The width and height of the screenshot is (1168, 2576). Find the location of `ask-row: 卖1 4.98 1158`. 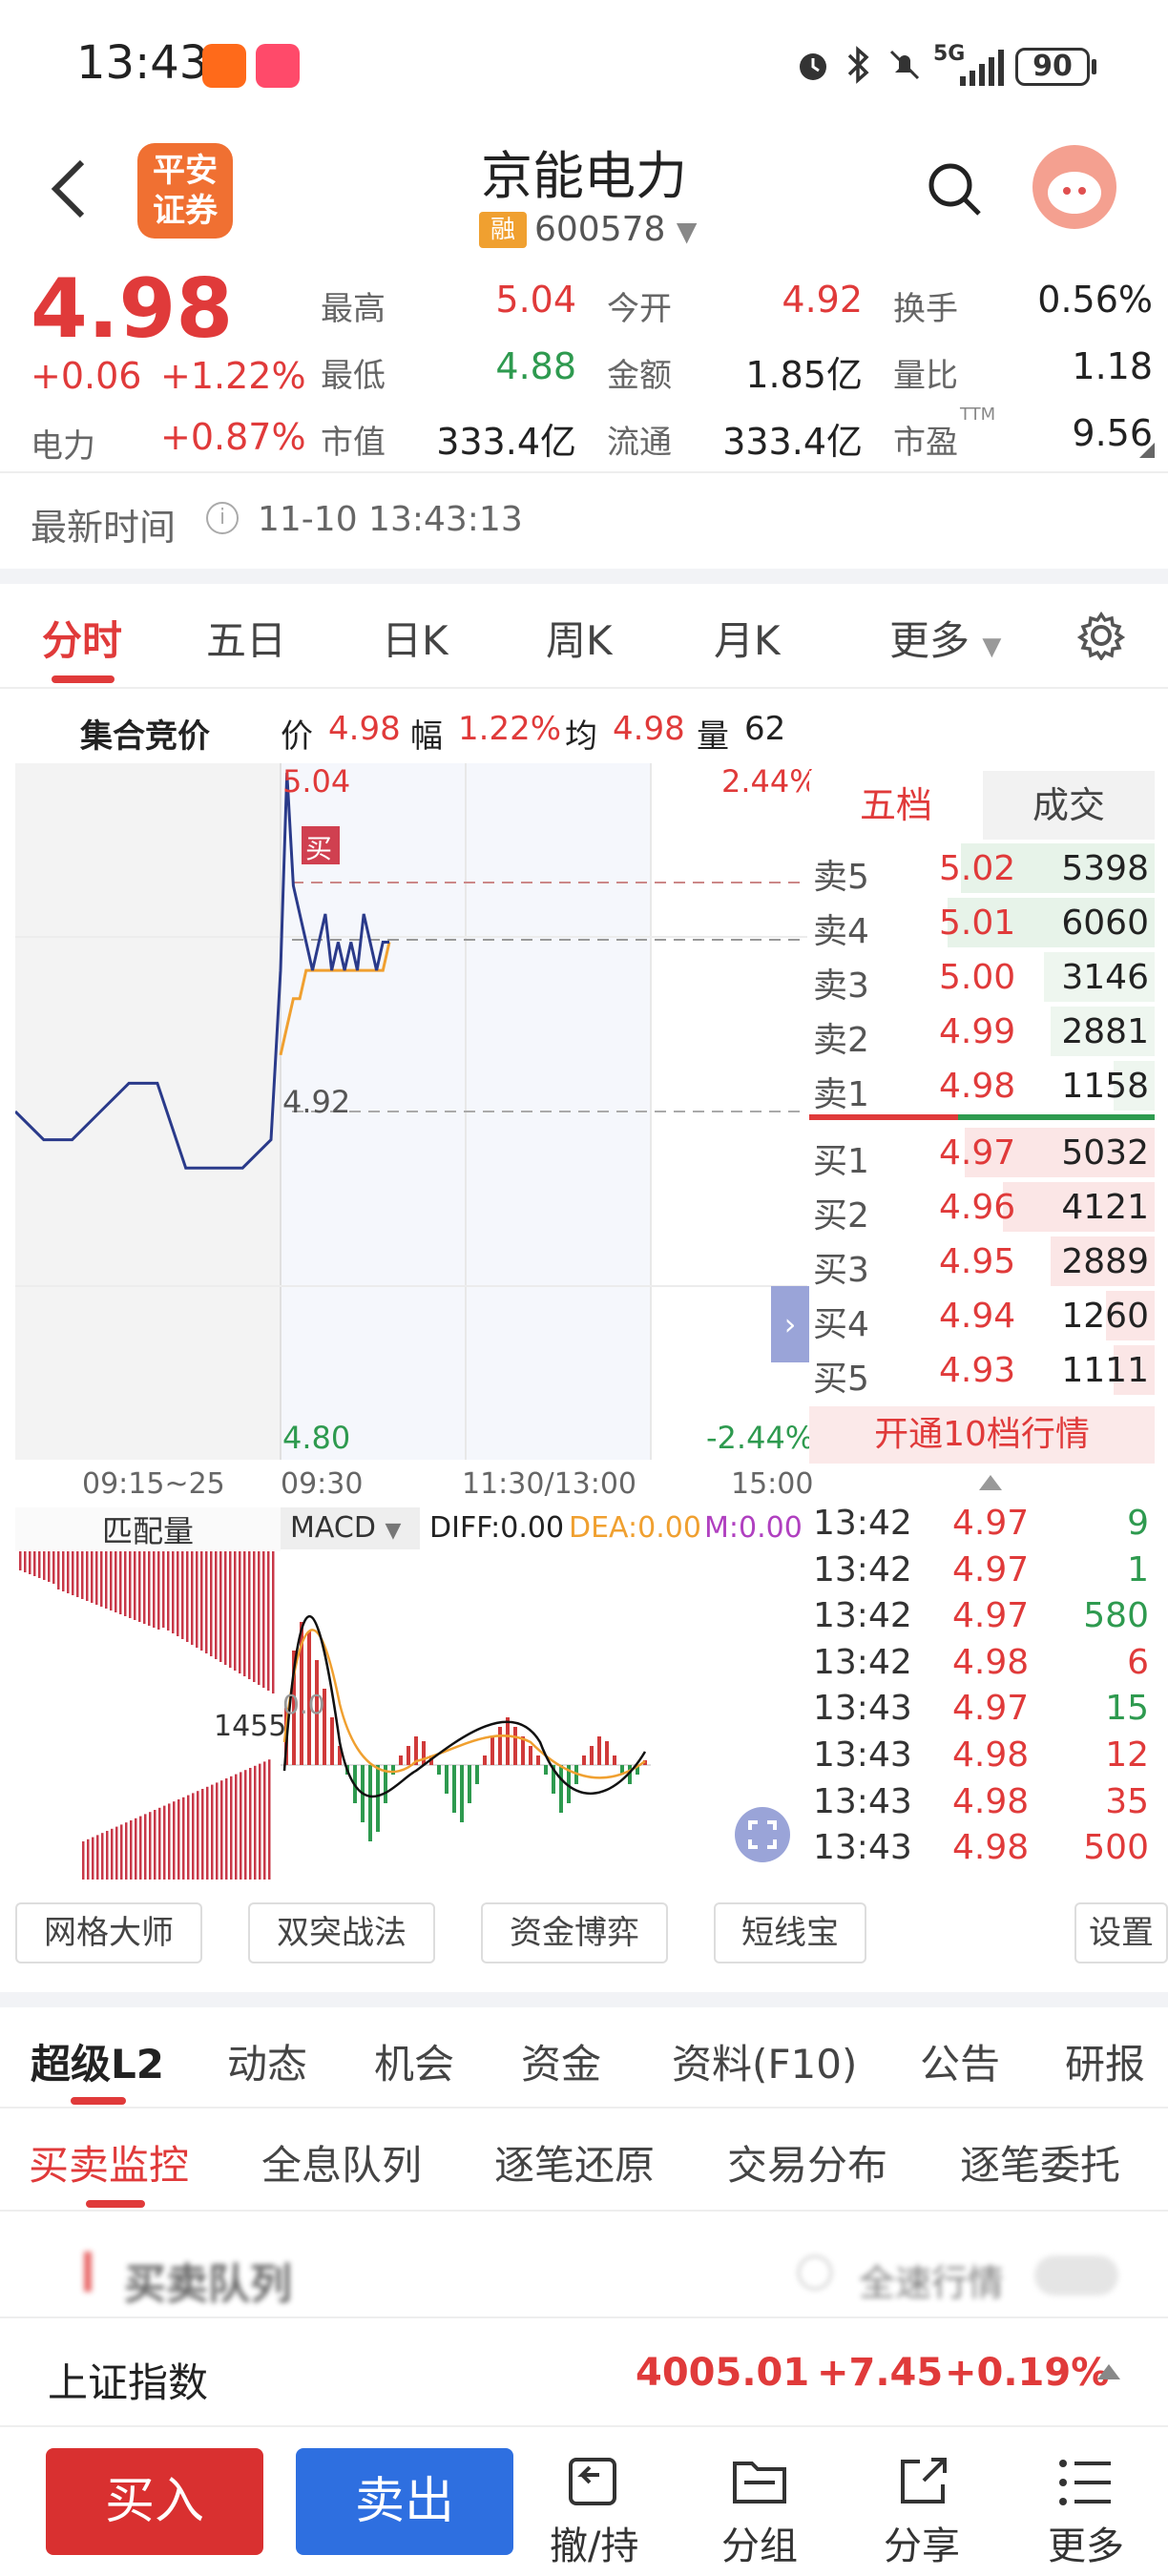

ask-row: 卖1 4.98 1158 is located at coordinates (982, 1086).